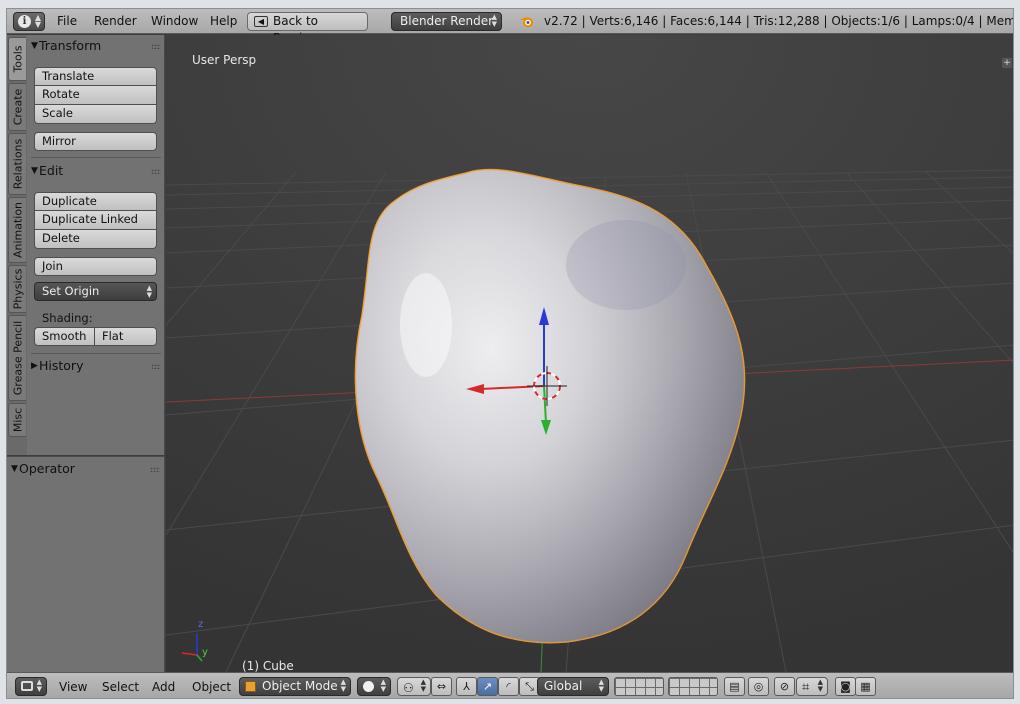 This screenshot has width=1020, height=704. I want to click on join-button: Join, so click(95, 266).